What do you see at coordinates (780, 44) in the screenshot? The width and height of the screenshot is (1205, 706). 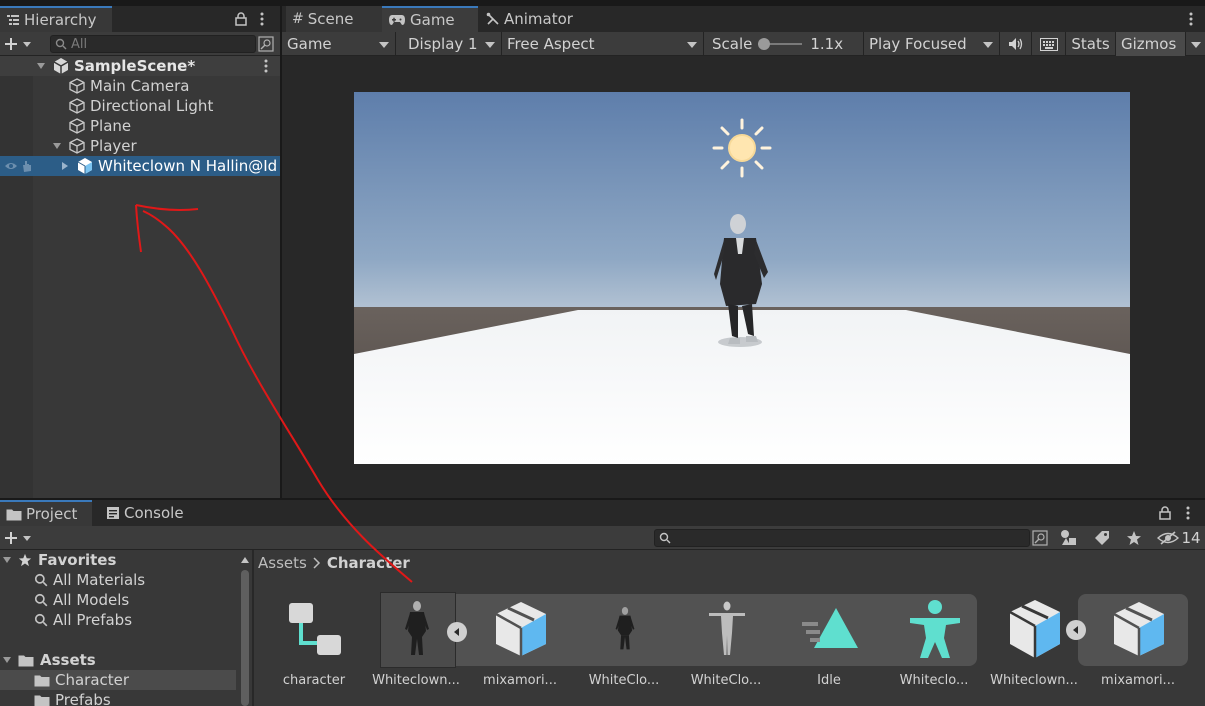 I see `scale-slider` at bounding box center [780, 44].